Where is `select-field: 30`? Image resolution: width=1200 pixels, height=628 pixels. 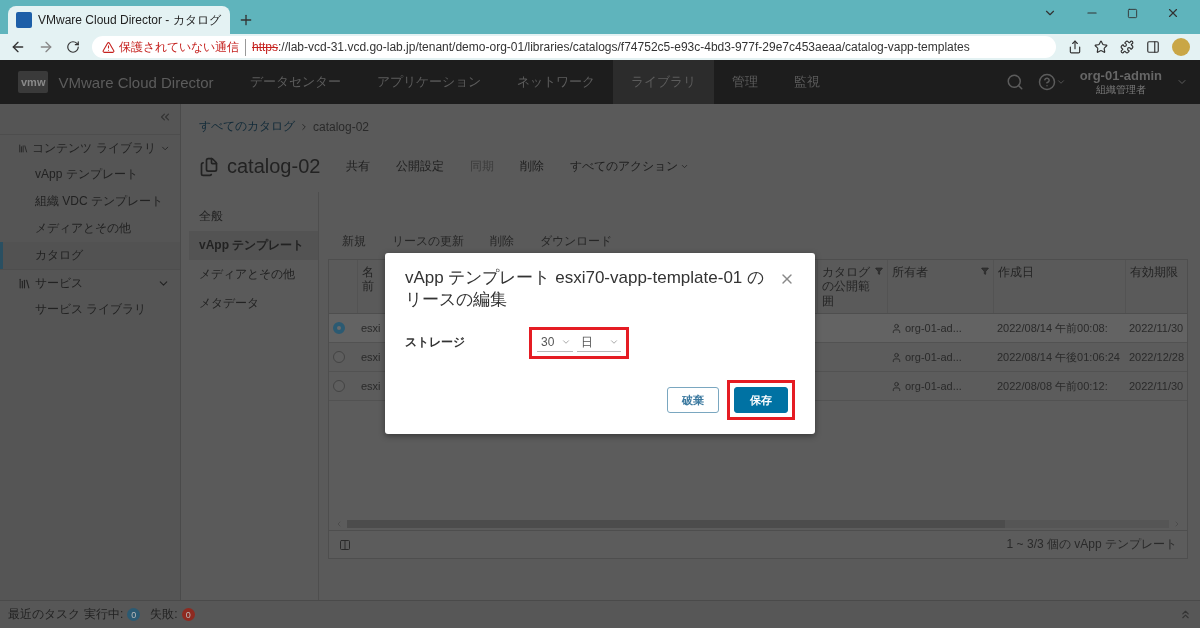
select-field: 30 is located at coordinates (555, 342).